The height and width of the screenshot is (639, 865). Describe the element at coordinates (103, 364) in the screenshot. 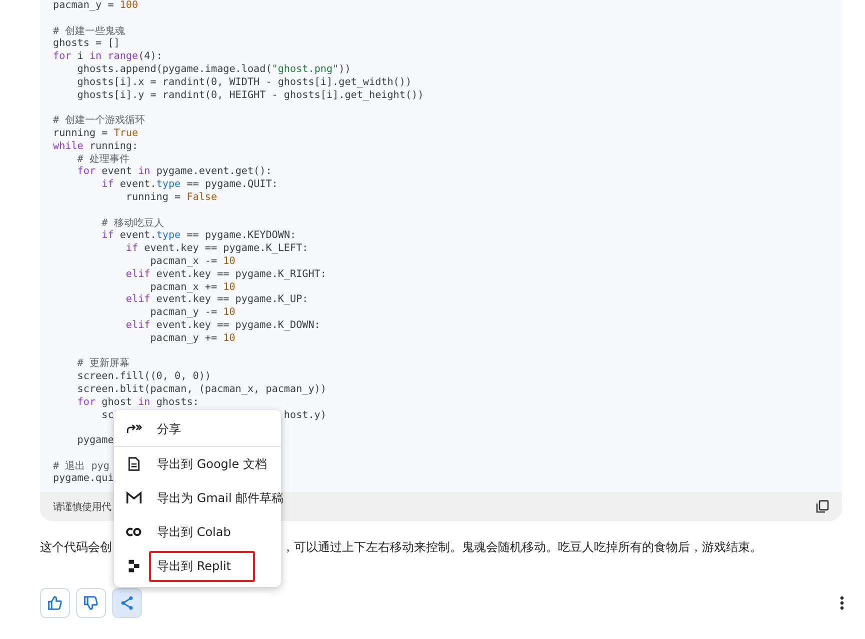

I see `code-line: # 更新屏幕` at that location.